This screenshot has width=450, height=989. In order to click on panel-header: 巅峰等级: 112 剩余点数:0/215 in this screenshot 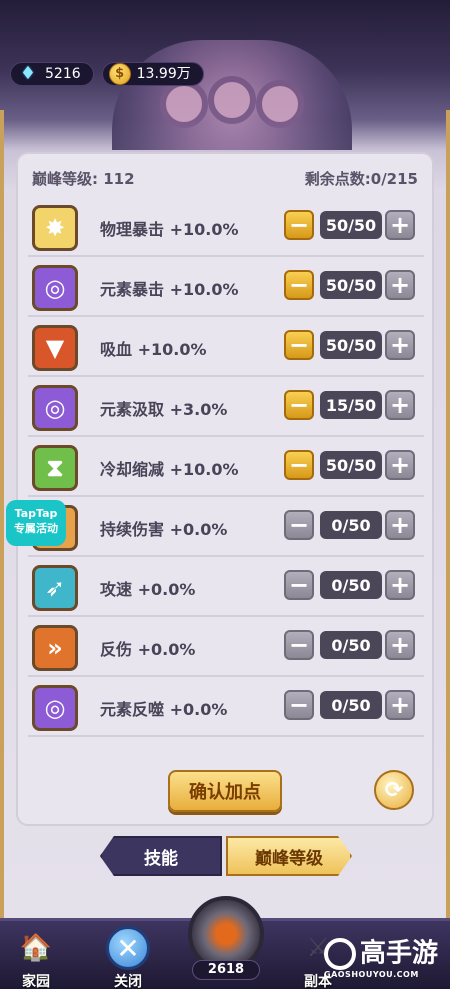, I will do `click(225, 178)`.